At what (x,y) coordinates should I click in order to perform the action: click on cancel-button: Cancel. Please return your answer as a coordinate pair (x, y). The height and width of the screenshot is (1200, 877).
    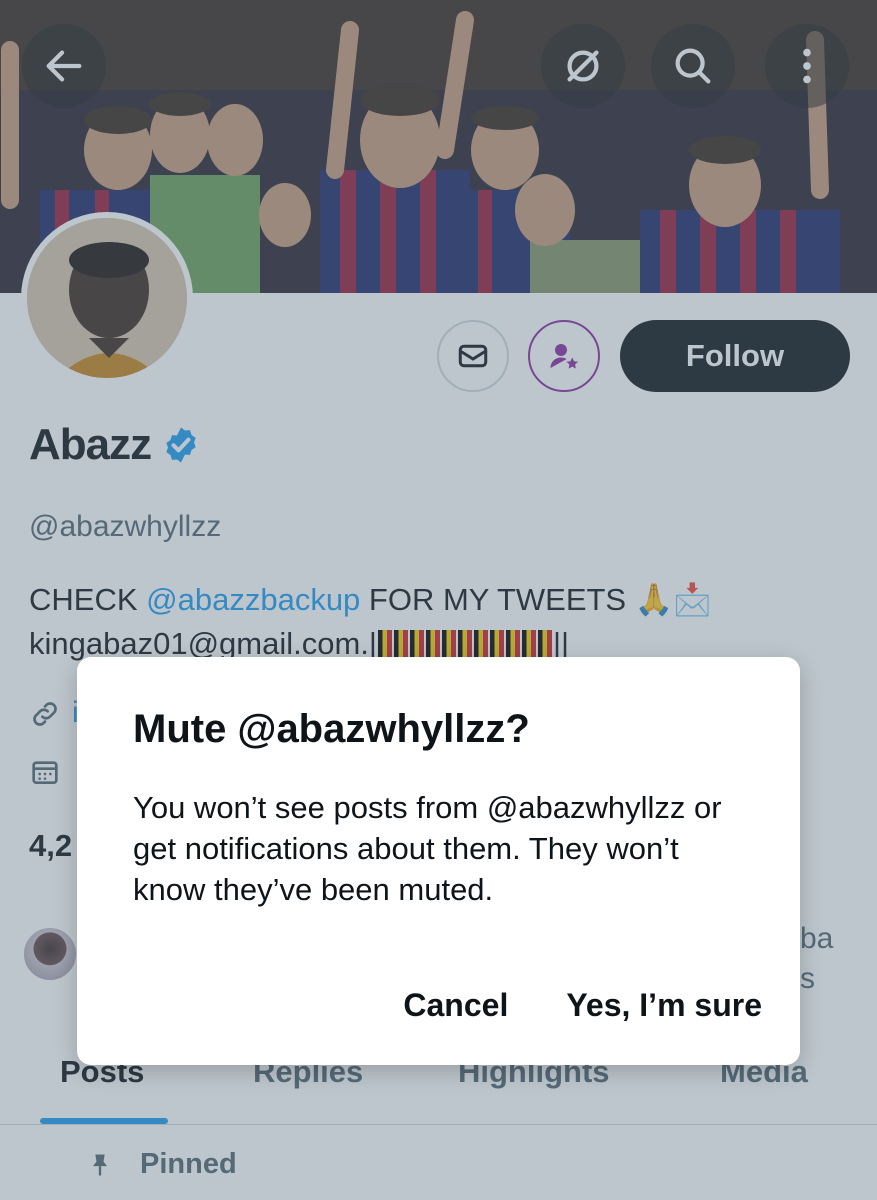
    Looking at the image, I should click on (455, 1005).